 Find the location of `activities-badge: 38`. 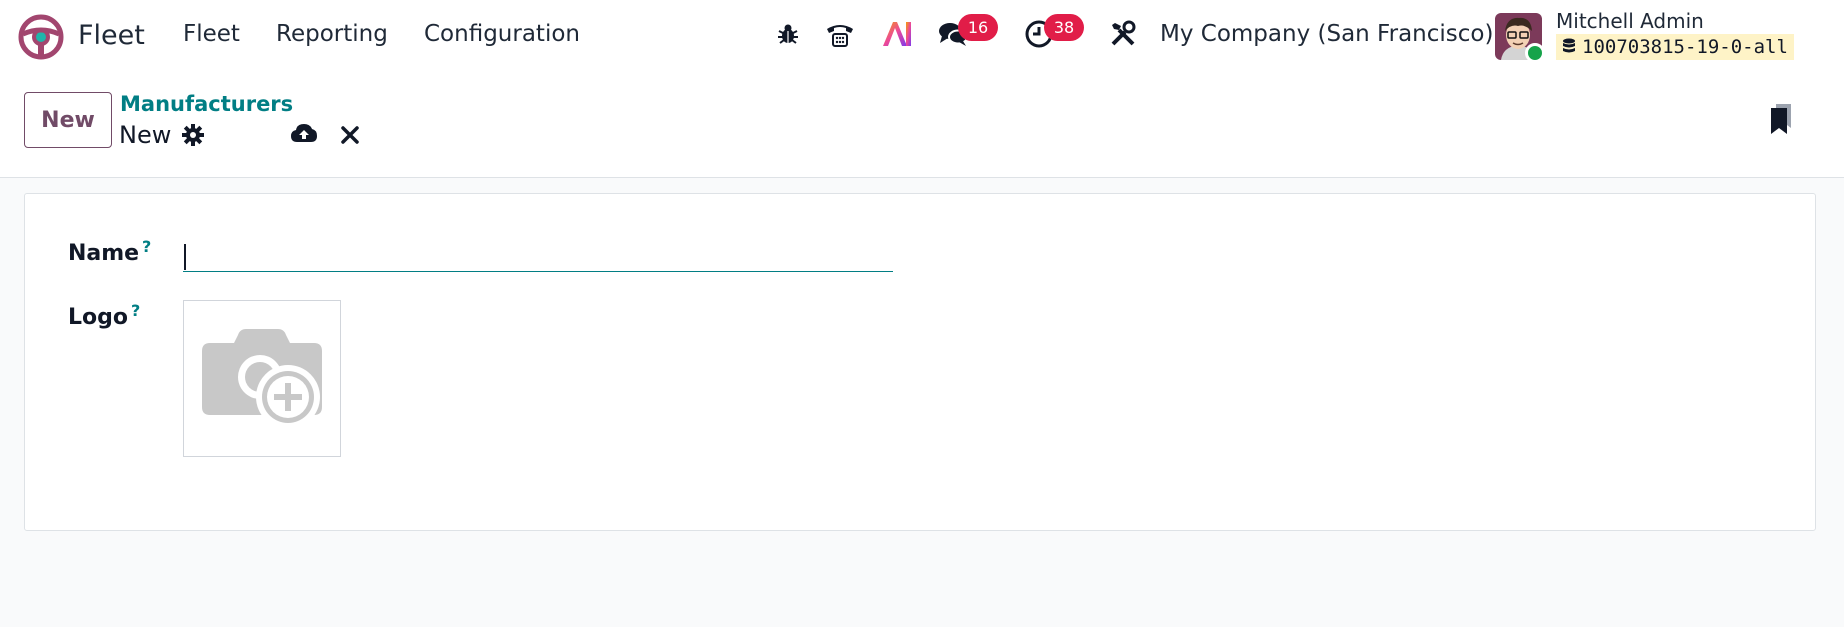

activities-badge: 38 is located at coordinates (1064, 27).